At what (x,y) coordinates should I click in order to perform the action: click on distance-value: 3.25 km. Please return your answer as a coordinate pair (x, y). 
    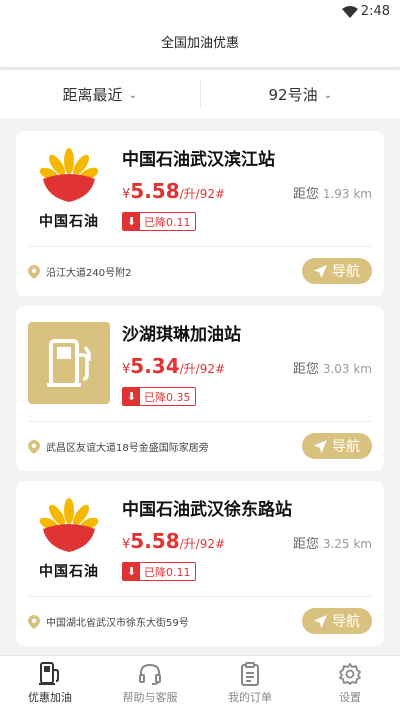
    Looking at the image, I should click on (347, 544).